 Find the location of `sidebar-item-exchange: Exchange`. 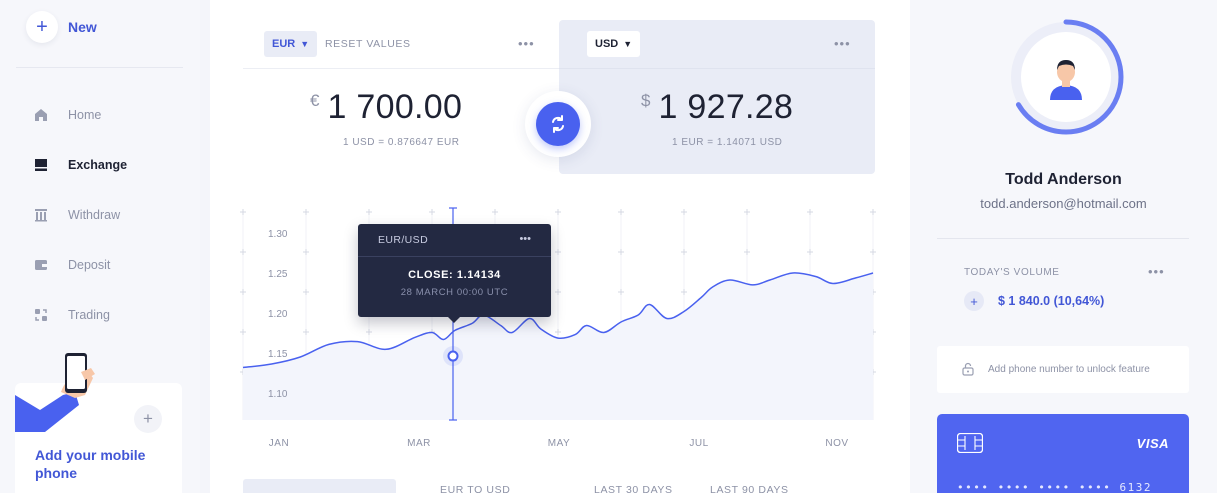

sidebar-item-exchange: Exchange is located at coordinates (79, 165).